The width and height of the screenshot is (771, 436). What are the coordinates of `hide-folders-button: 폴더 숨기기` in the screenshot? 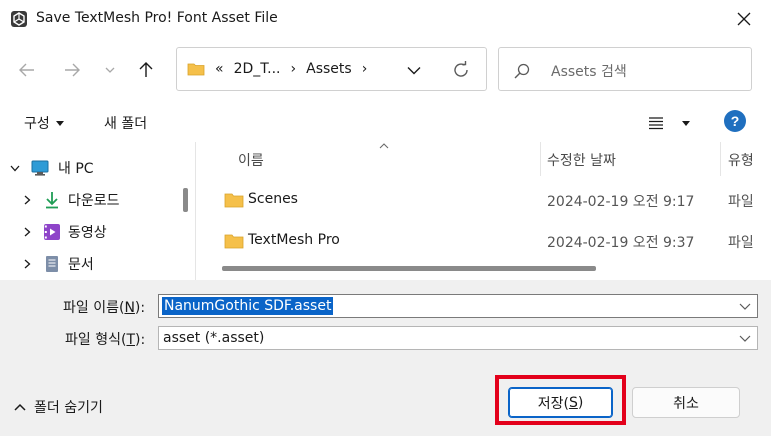 It's located at (58, 407).